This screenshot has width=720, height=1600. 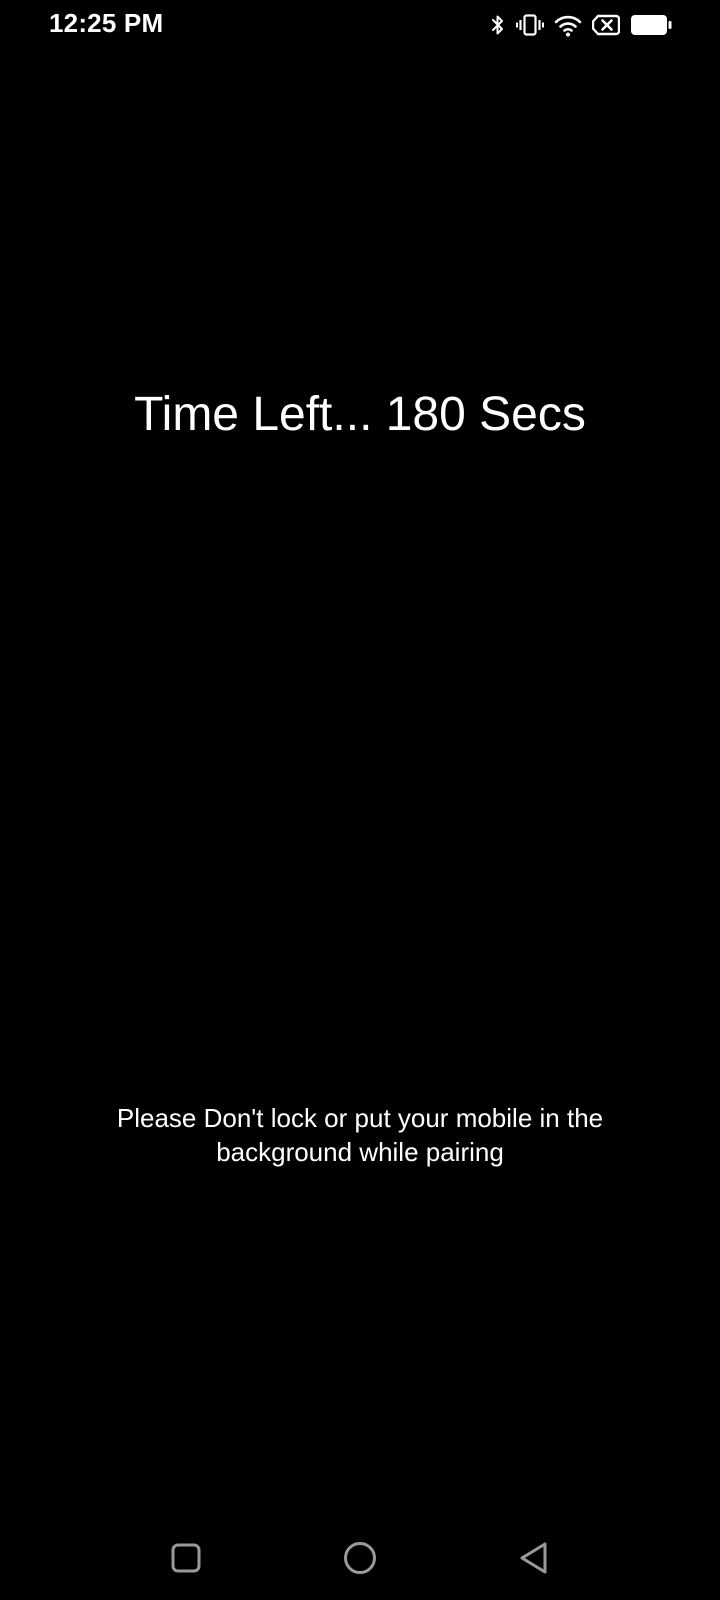 What do you see at coordinates (606, 25) in the screenshot?
I see `no-sim-icon` at bounding box center [606, 25].